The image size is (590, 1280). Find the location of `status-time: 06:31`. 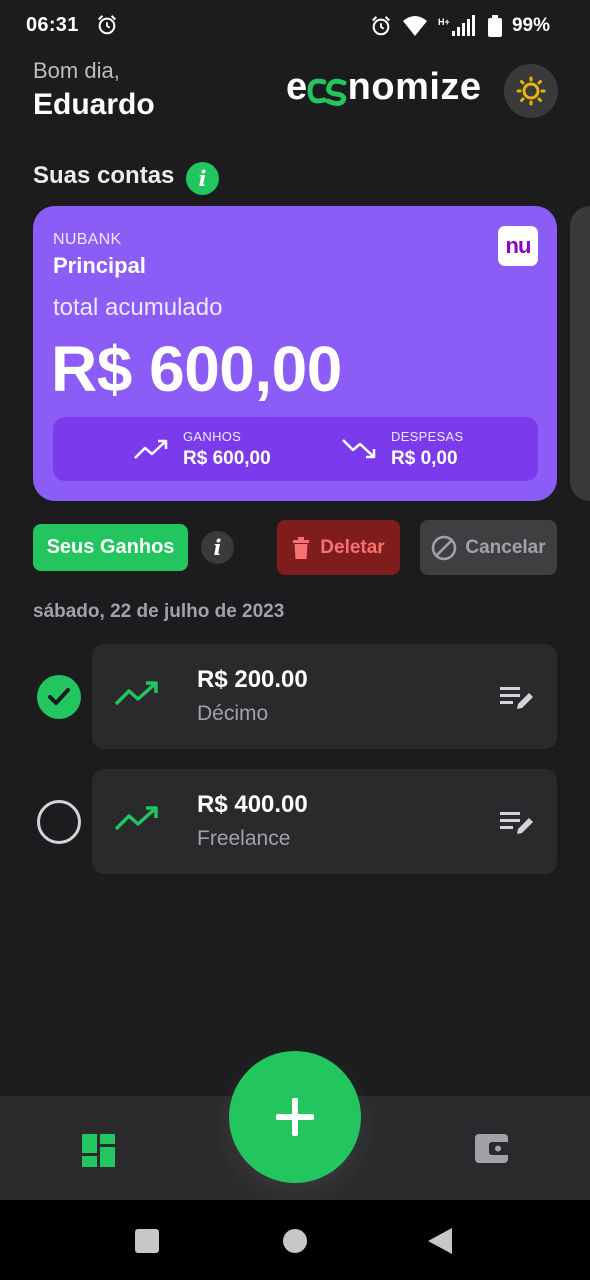

status-time: 06:31 is located at coordinates (52, 25).